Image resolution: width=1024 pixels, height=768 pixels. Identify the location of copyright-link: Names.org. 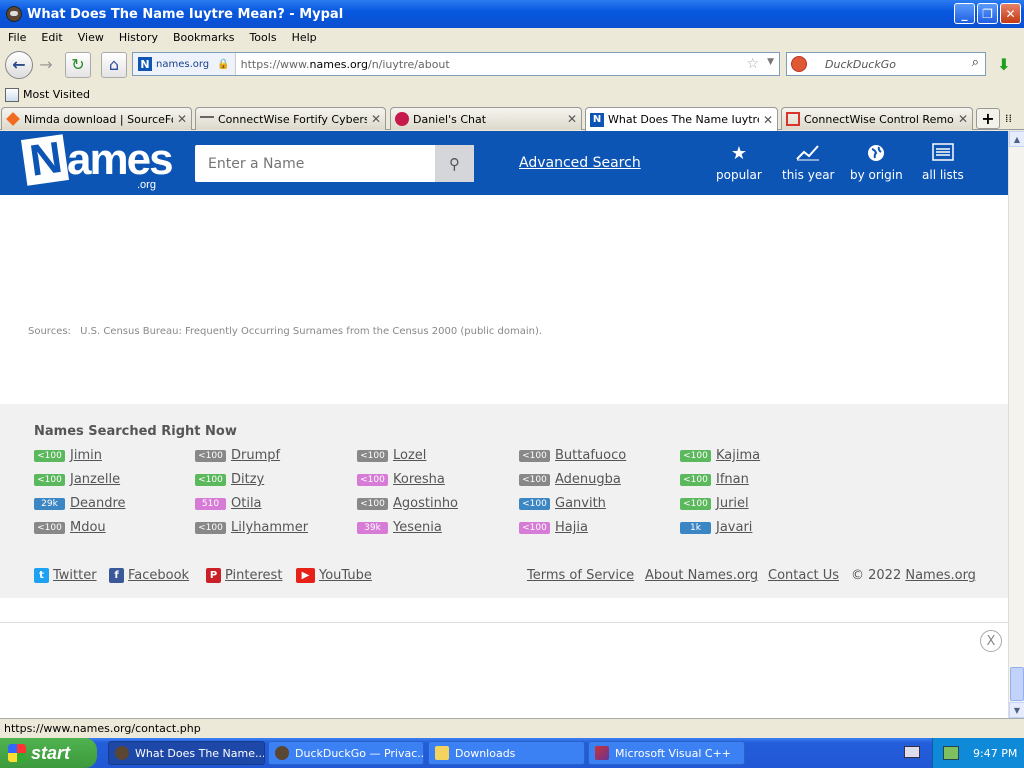
(940, 575).